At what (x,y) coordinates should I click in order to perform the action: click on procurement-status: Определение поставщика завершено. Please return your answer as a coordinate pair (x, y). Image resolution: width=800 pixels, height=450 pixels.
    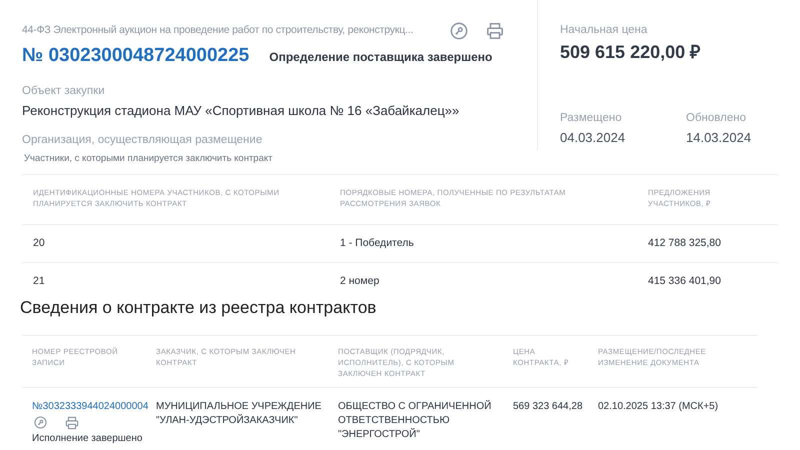
    Looking at the image, I should click on (380, 57).